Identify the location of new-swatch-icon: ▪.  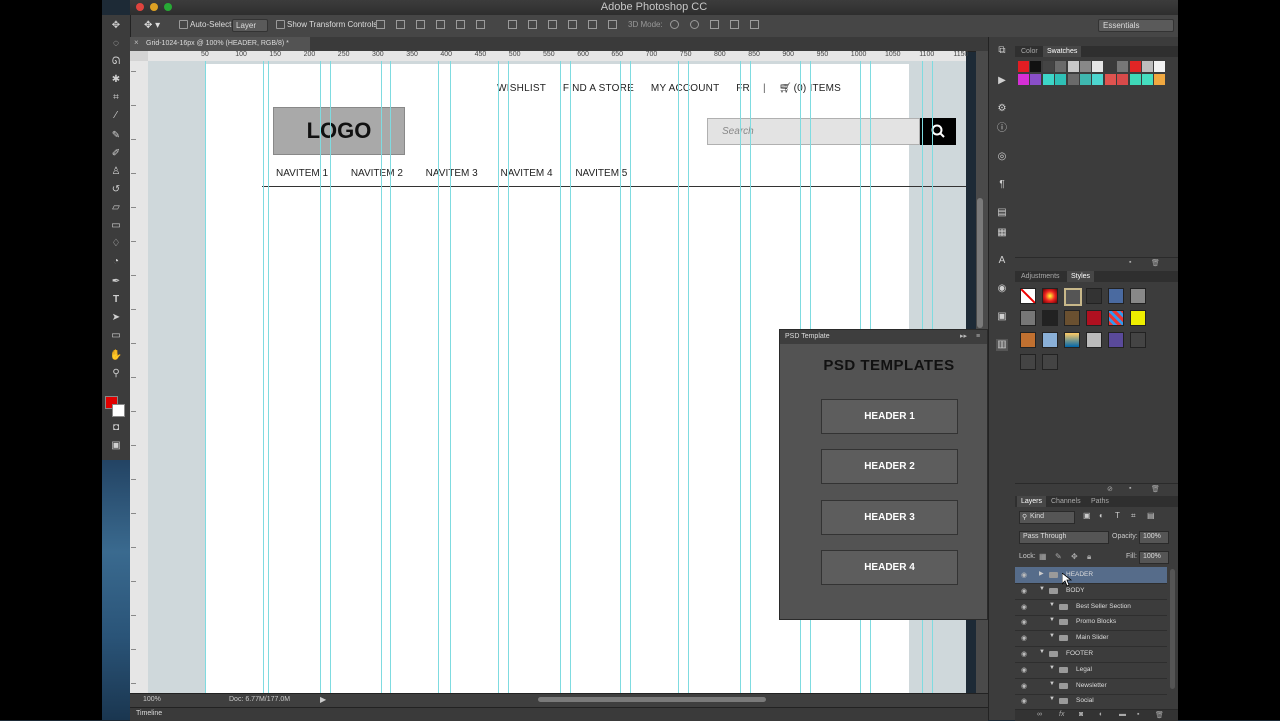
(1130, 262).